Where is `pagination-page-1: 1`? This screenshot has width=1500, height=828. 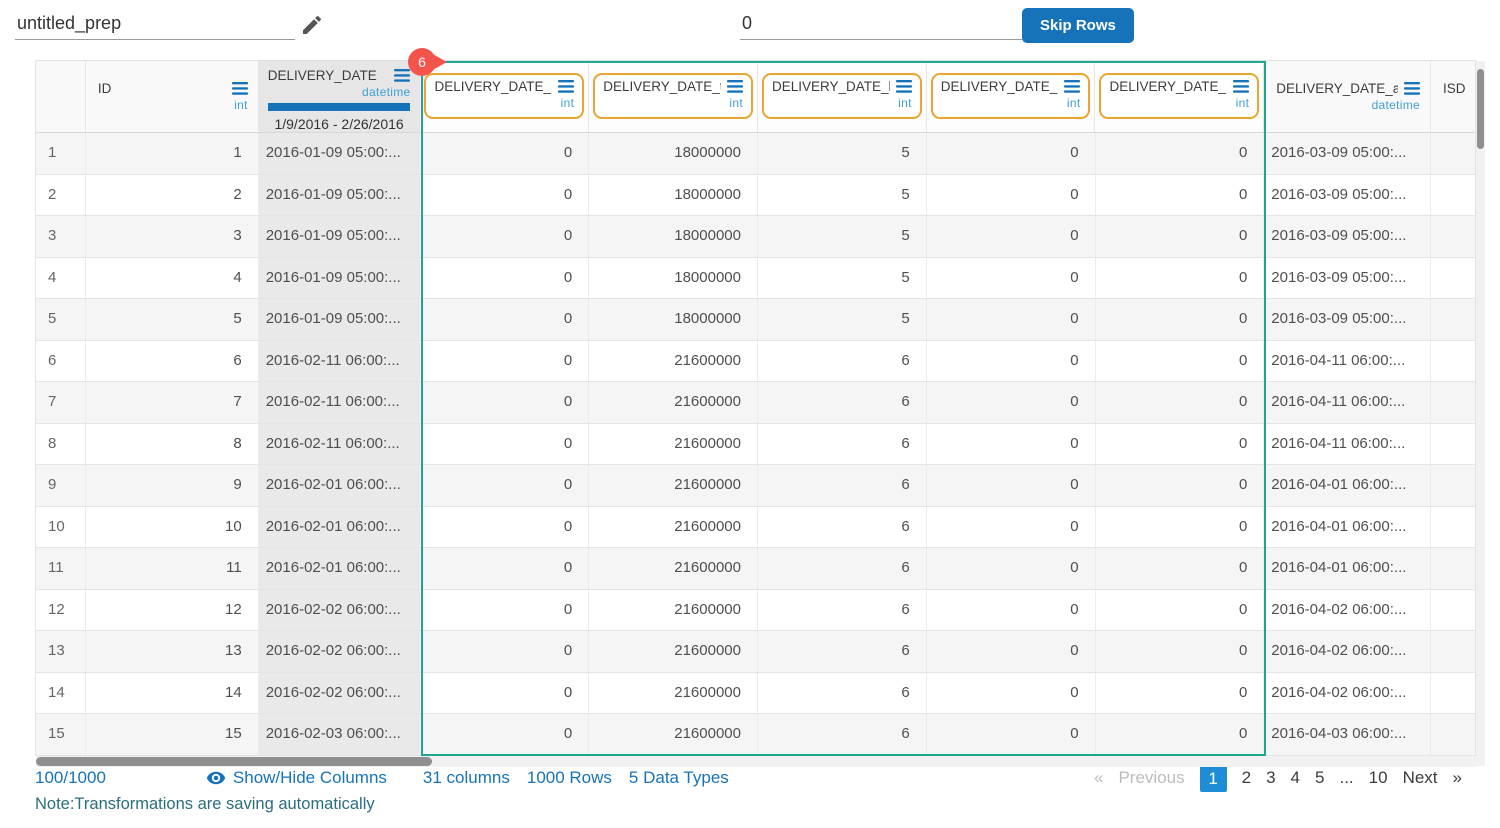 pagination-page-1: 1 is located at coordinates (1213, 778).